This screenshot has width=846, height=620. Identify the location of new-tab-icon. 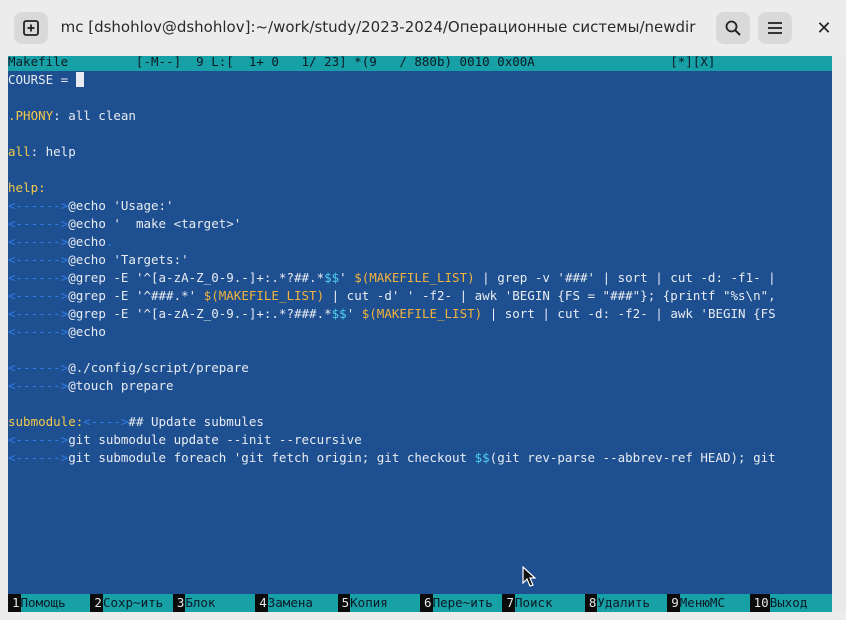
(31, 28).